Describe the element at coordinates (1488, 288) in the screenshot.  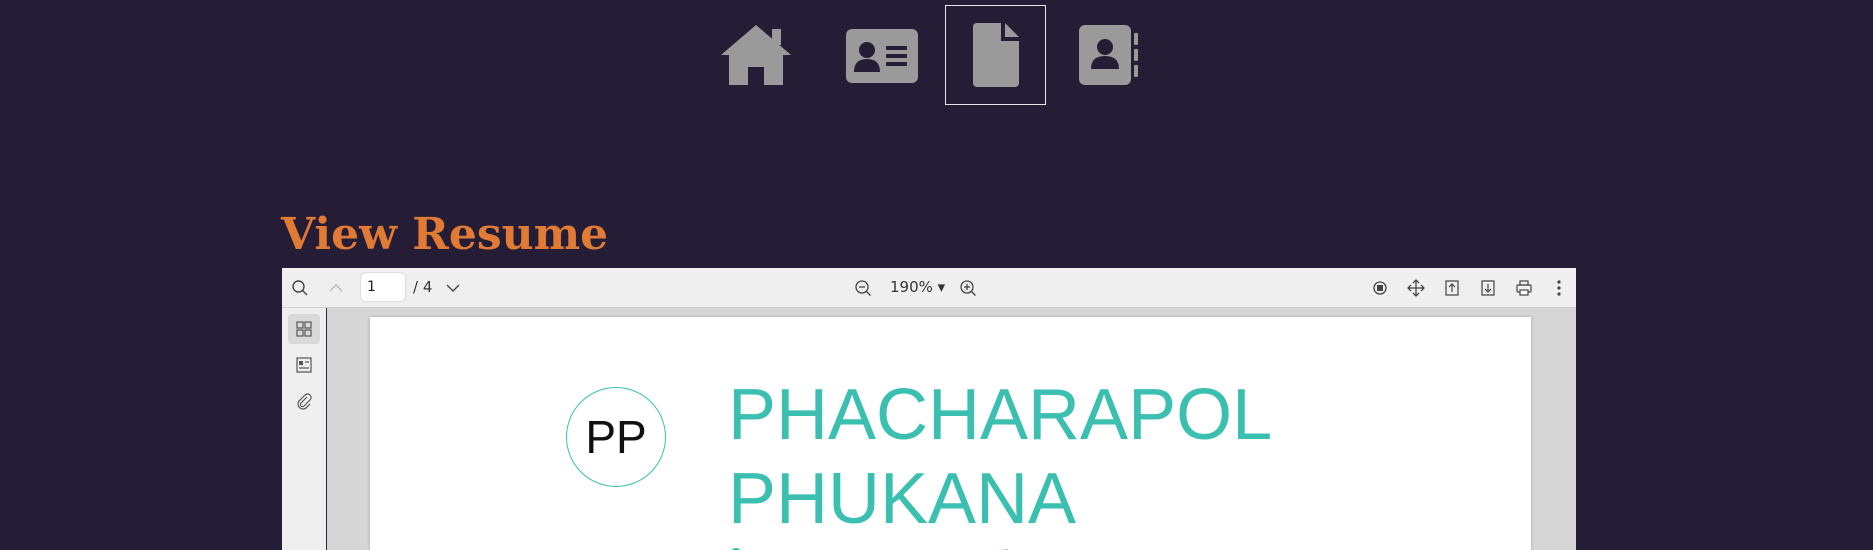
I see `download-icon` at that location.